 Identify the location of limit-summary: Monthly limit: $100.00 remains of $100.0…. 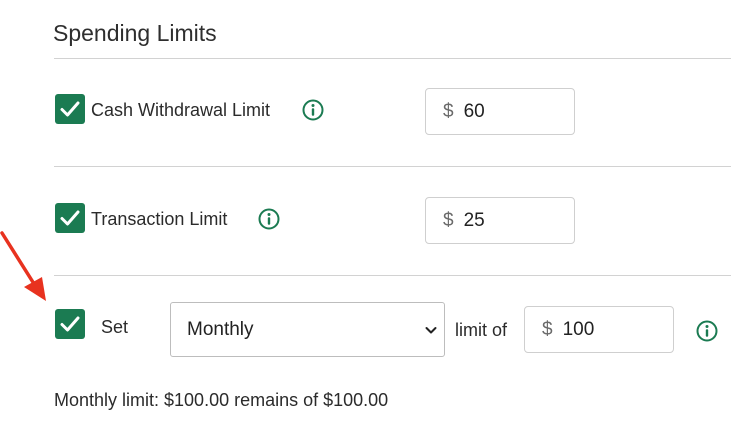
(221, 400).